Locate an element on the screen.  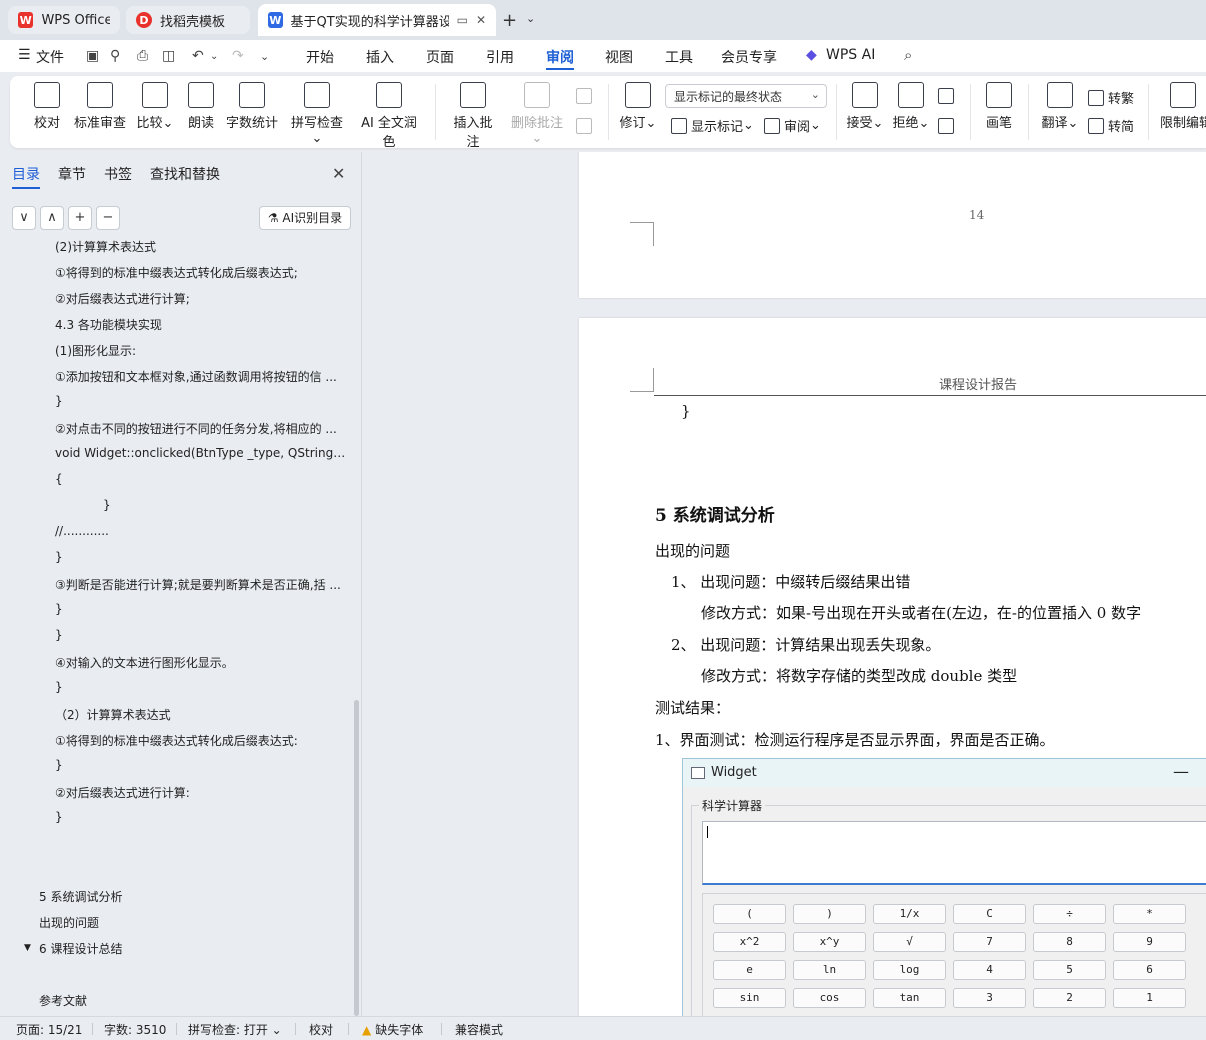
paragraph: 修改方式：将数字存储的类型改成 double 类型 is located at coordinates (859, 675).